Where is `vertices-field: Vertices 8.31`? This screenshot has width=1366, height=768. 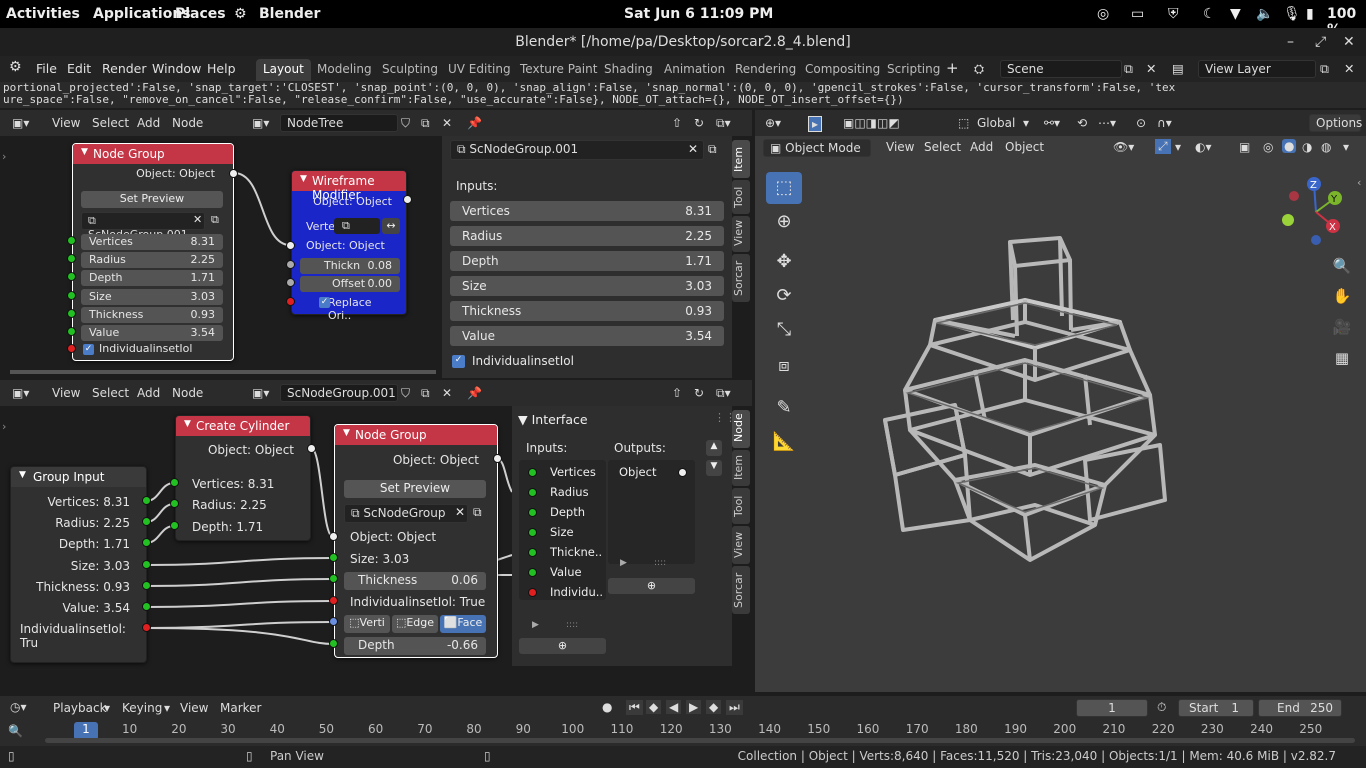 vertices-field: Vertices 8.31 is located at coordinates (587, 211).